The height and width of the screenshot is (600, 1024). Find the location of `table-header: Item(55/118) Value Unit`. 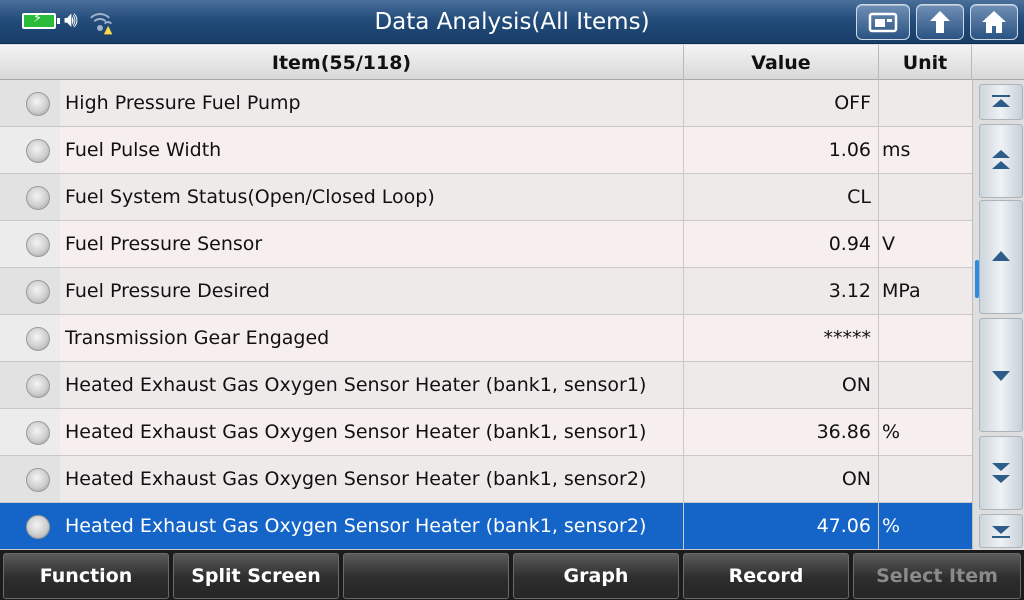

table-header: Item(55/118) Value Unit is located at coordinates (512, 62).